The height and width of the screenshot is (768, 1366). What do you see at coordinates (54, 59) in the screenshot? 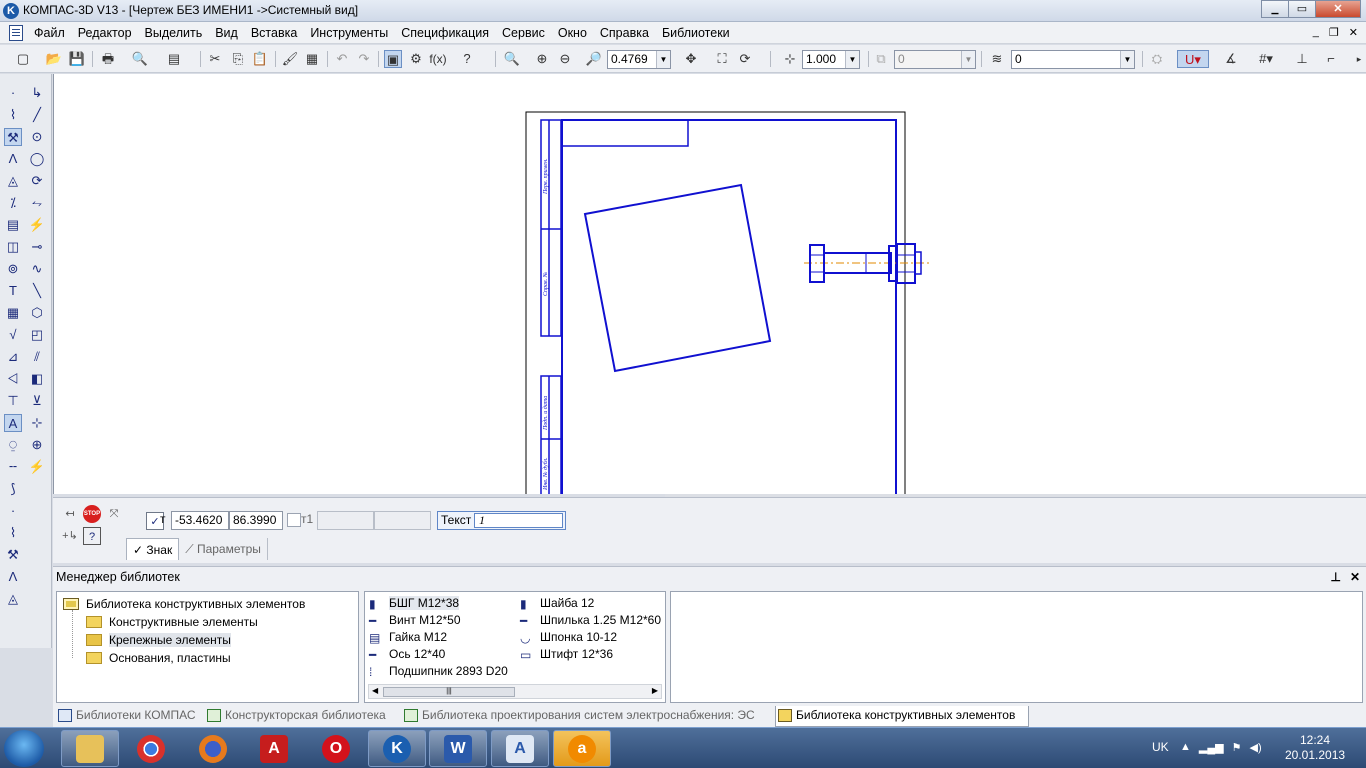
I see `open-icon: 📂` at bounding box center [54, 59].